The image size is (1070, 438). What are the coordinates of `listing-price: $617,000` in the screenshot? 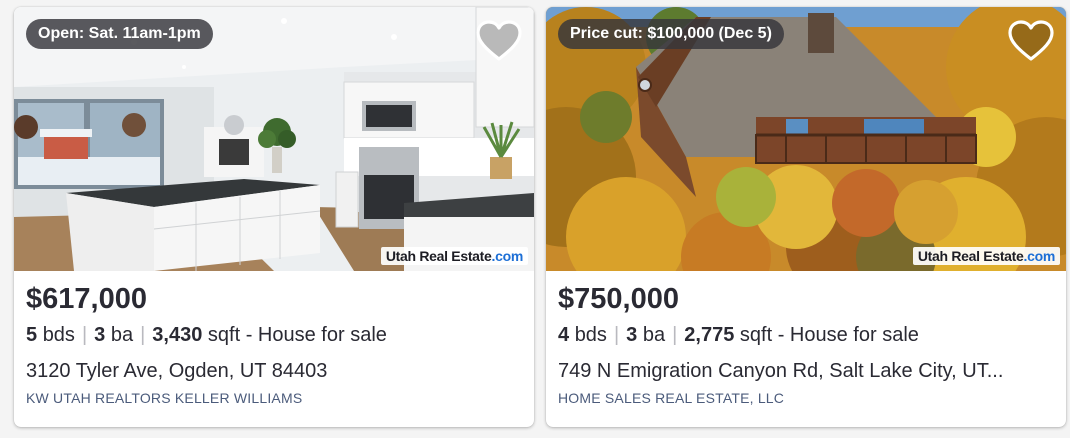 It's located at (86, 299).